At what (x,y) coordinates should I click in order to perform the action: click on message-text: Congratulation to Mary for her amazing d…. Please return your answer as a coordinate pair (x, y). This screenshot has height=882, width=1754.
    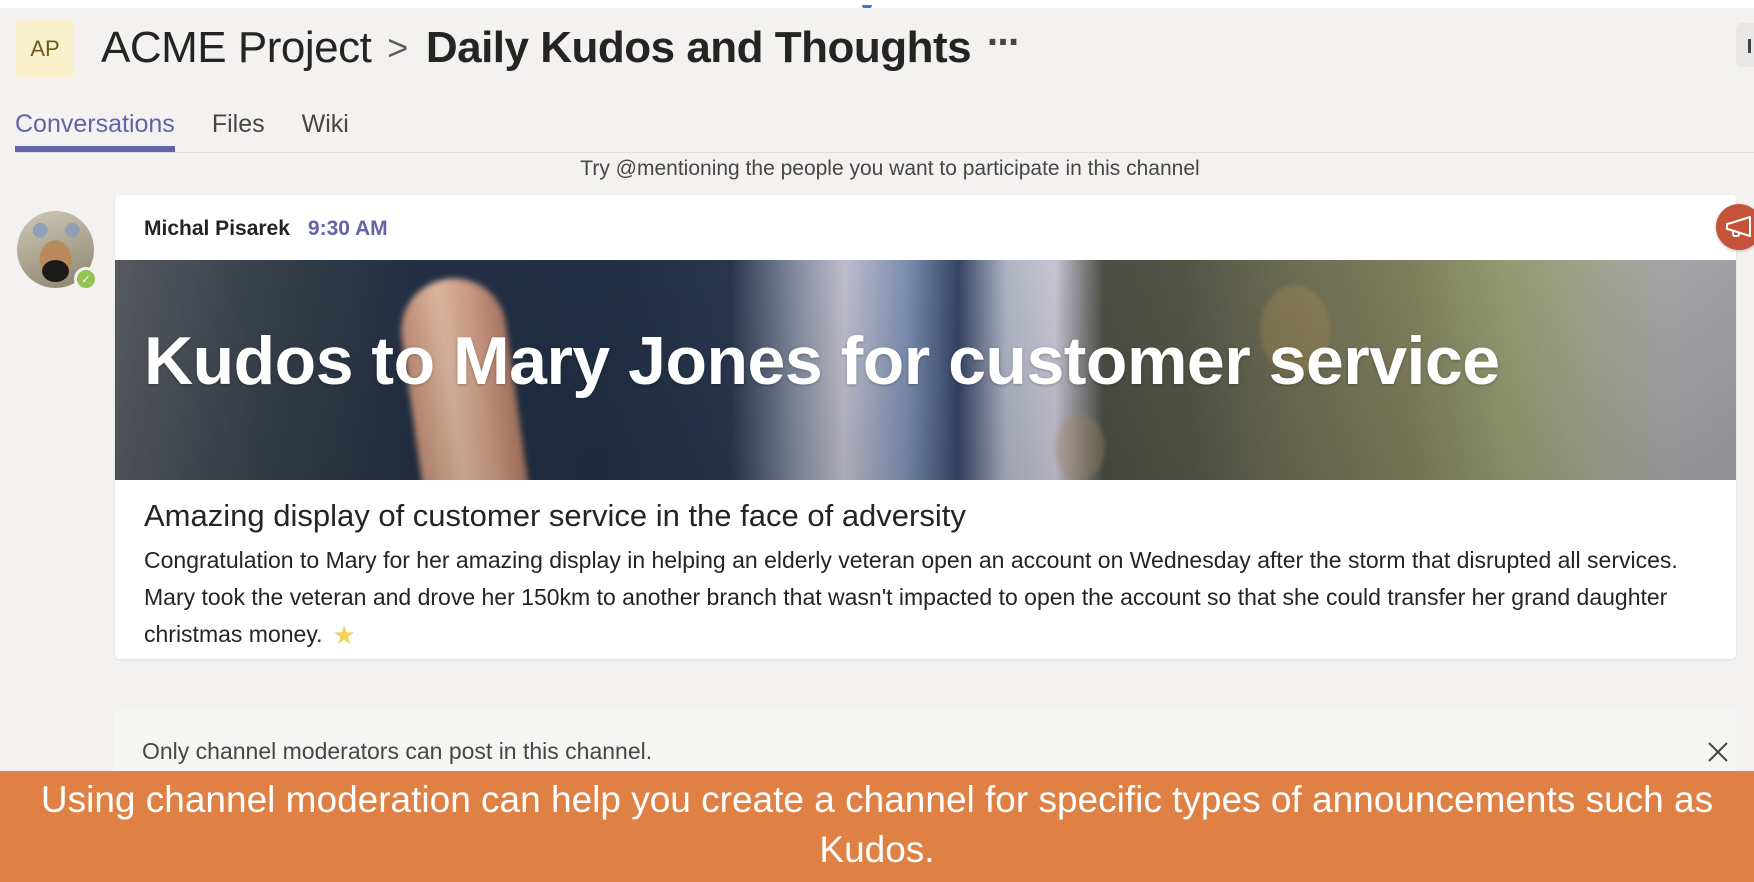
    Looking at the image, I should click on (911, 597).